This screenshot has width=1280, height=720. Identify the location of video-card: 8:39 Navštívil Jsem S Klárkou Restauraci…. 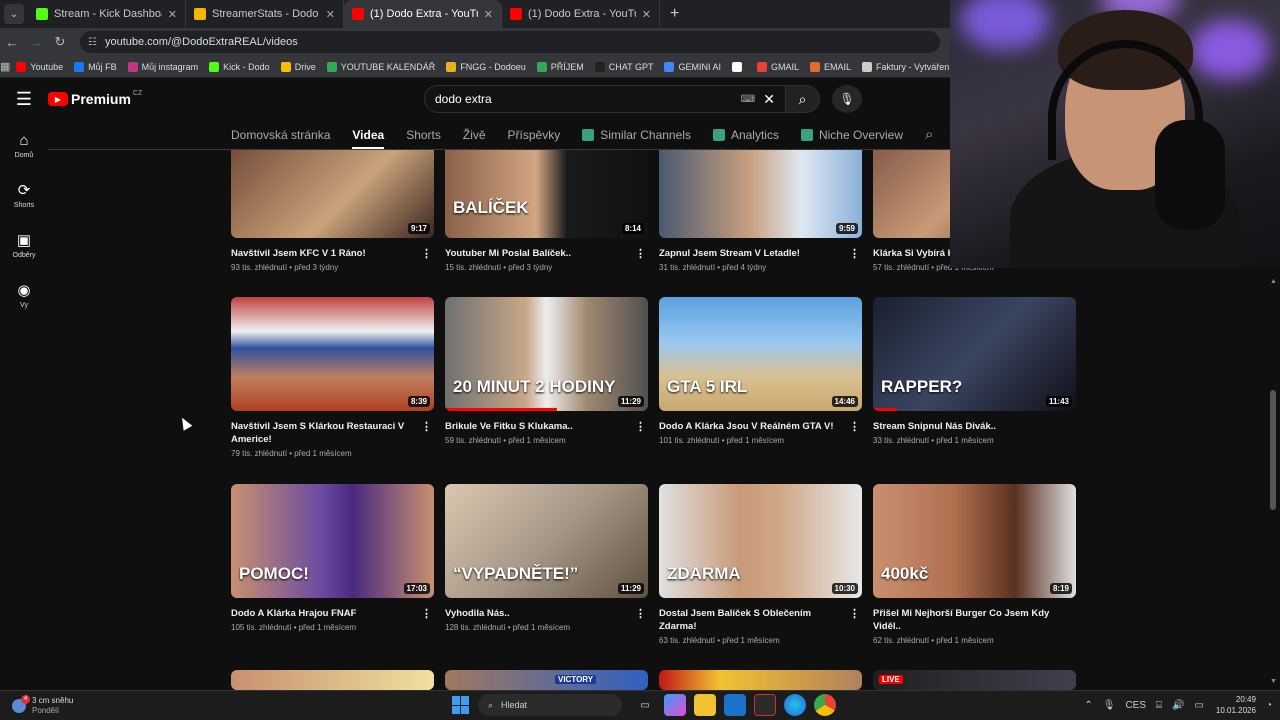
(332, 377).